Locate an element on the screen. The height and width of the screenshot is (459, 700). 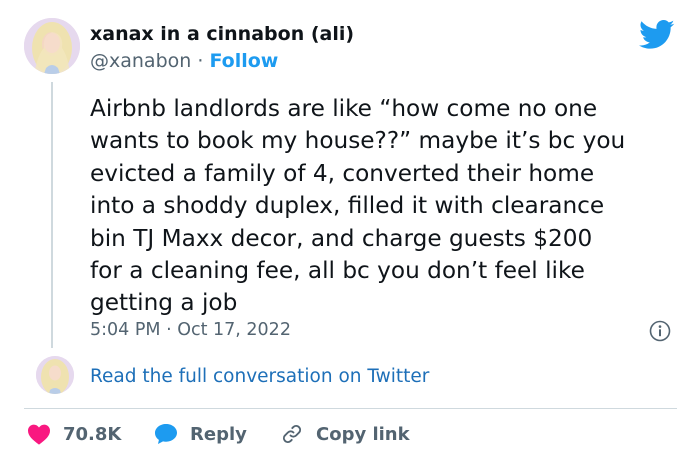
author-handle: @xanabon is located at coordinates (140, 61).